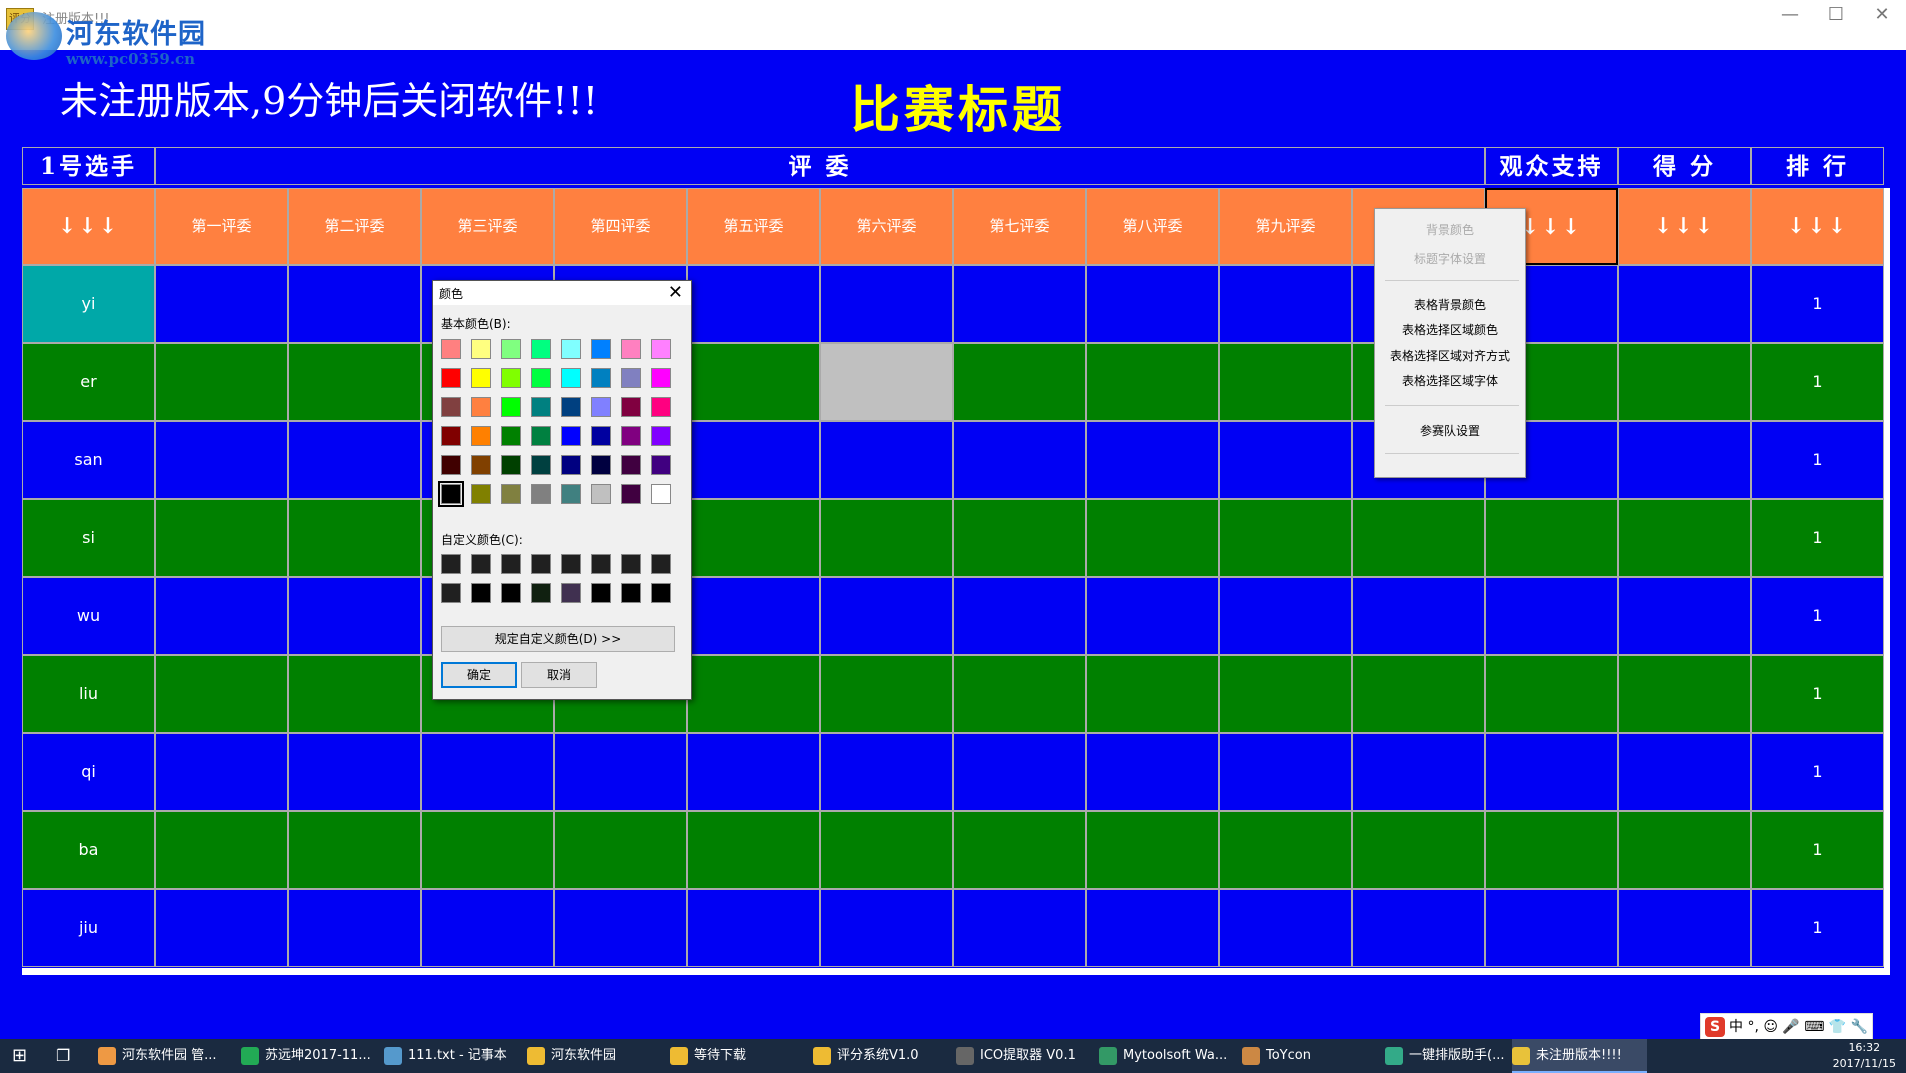 Image resolution: width=1906 pixels, height=1073 pixels. Describe the element at coordinates (1450, 258) in the screenshot. I see `menu-item-title-font: 标题字体设置` at that location.